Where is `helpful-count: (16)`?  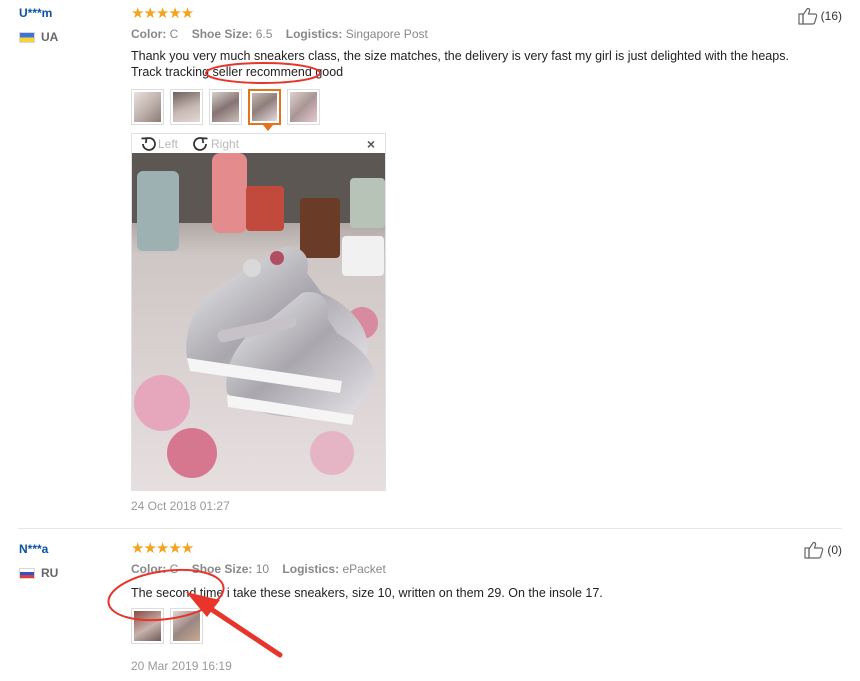
helpful-count: (16) is located at coordinates (831, 16).